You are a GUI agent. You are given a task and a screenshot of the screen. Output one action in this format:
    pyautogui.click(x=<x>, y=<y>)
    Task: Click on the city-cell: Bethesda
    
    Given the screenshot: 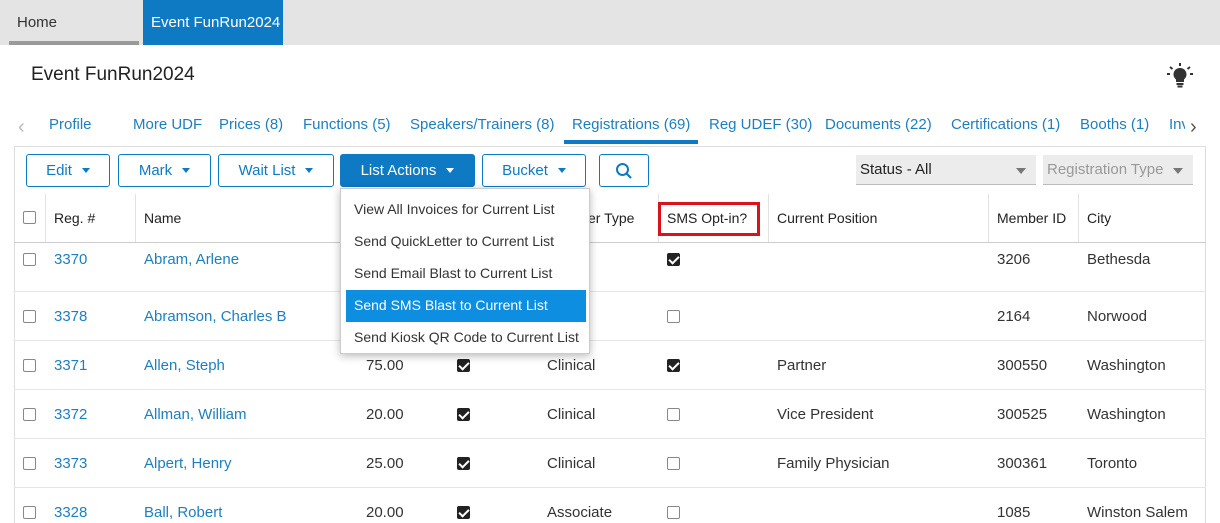 What is the action you would take?
    pyautogui.click(x=1119, y=259)
    